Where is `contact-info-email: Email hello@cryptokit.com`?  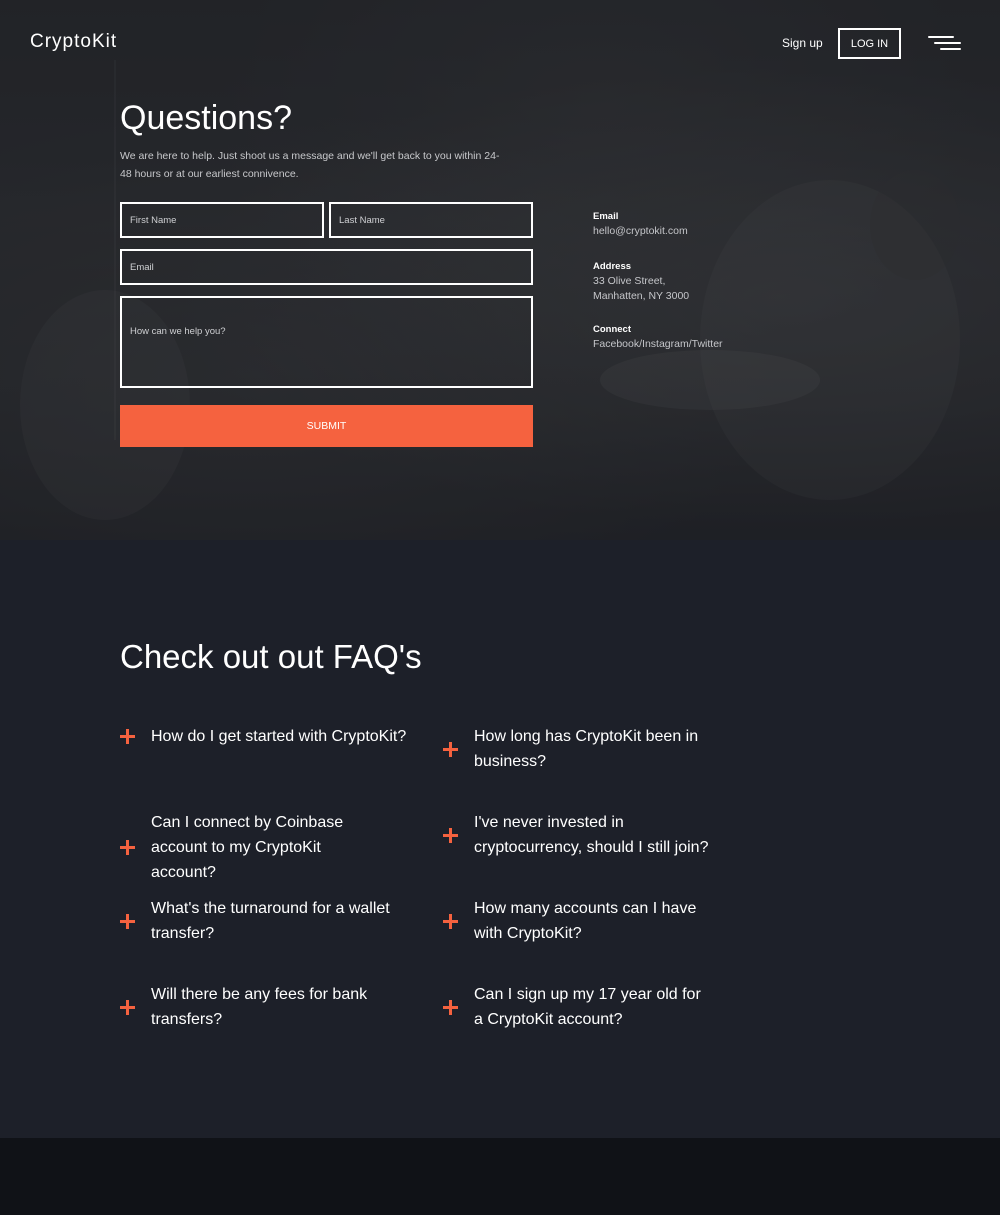
contact-info-email: Email hello@cryptokit.com is located at coordinates (640, 225).